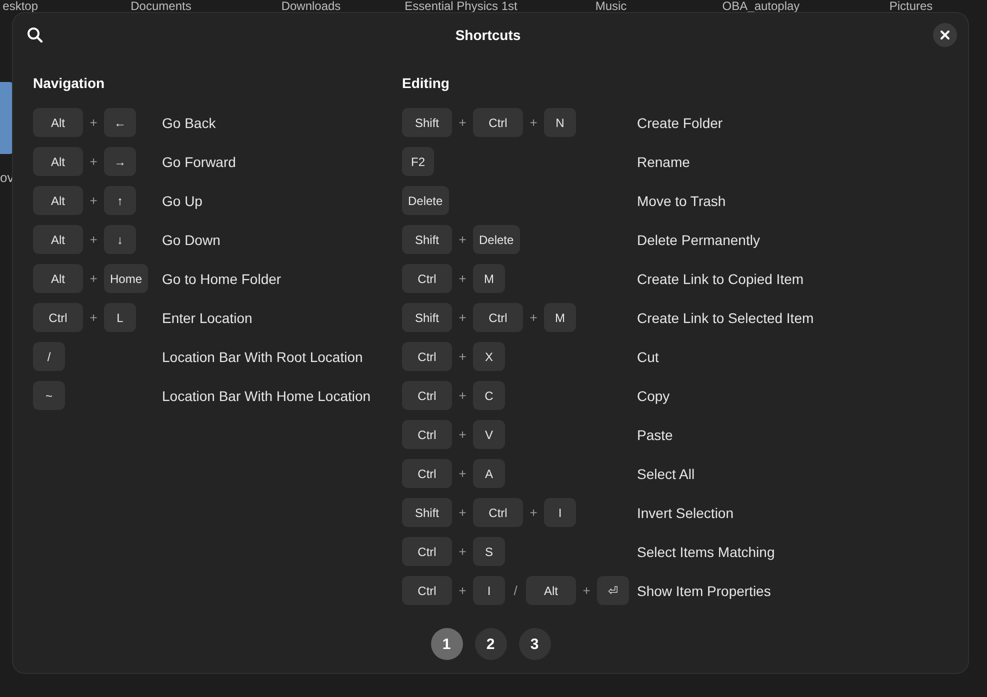 Image resolution: width=987 pixels, height=697 pixels. Describe the element at coordinates (488, 35) in the screenshot. I see `dialog-title: Shortcuts` at that location.